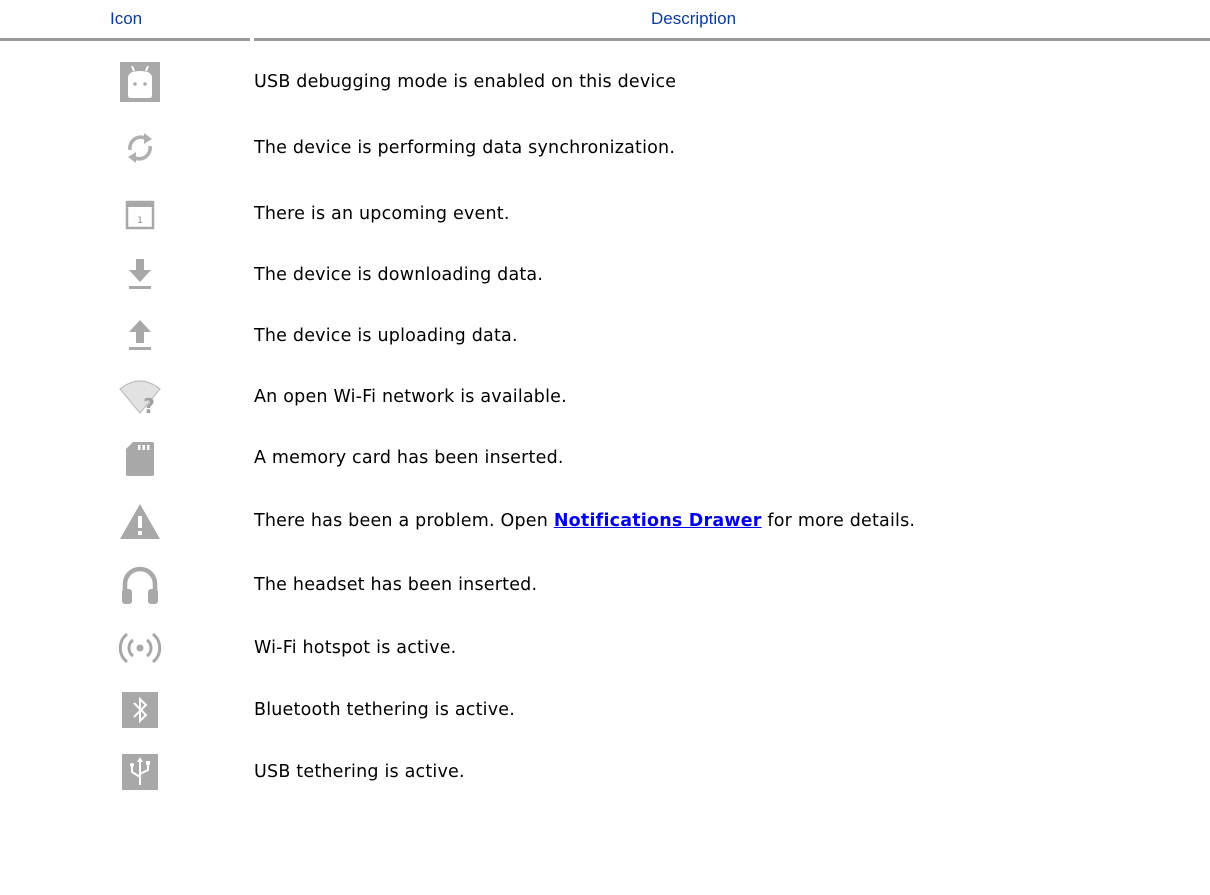 This screenshot has height=895, width=1210. Describe the element at coordinates (605, 458) in the screenshot. I see `table-row: A memory card has been inserted.` at that location.